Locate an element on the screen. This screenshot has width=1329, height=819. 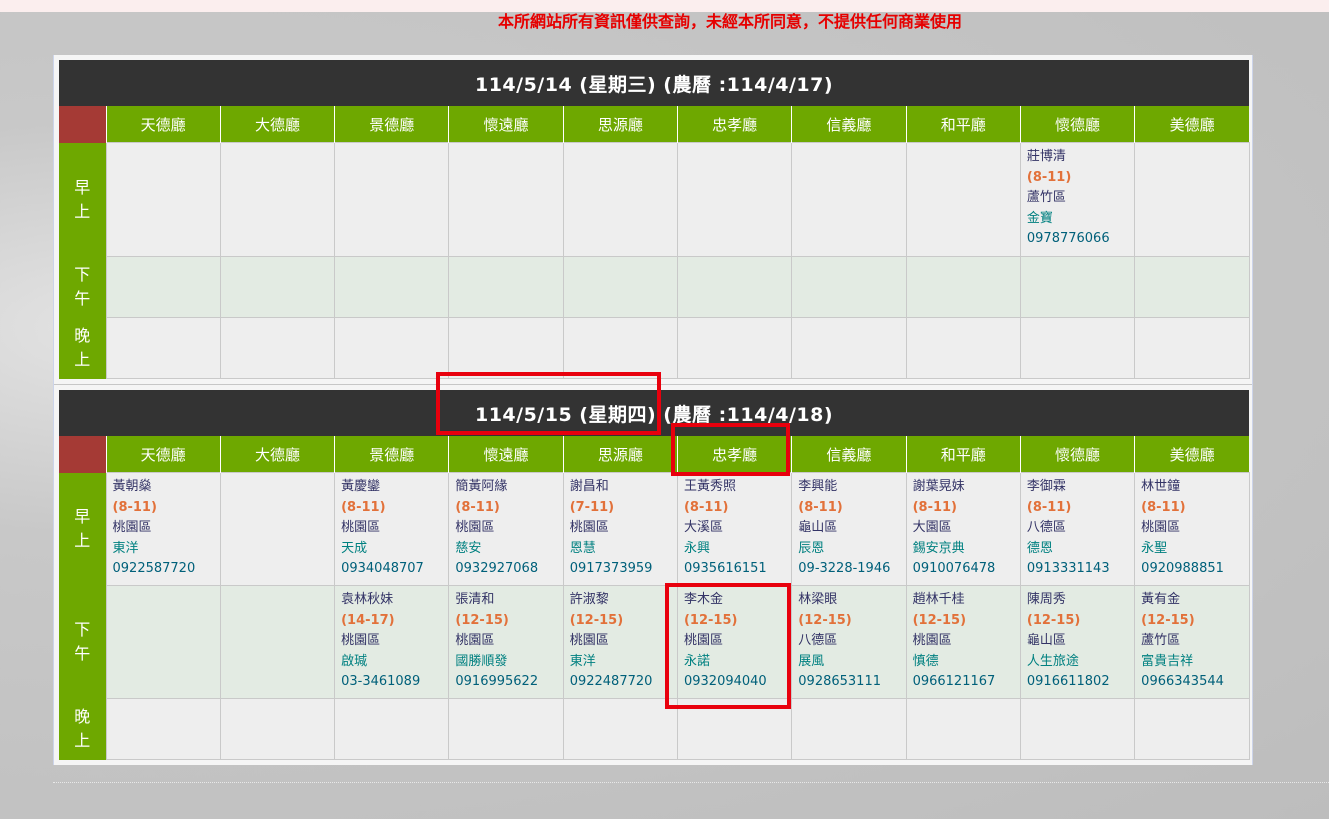
hall-header-9: 懷德廳 is located at coordinates (1077, 454).